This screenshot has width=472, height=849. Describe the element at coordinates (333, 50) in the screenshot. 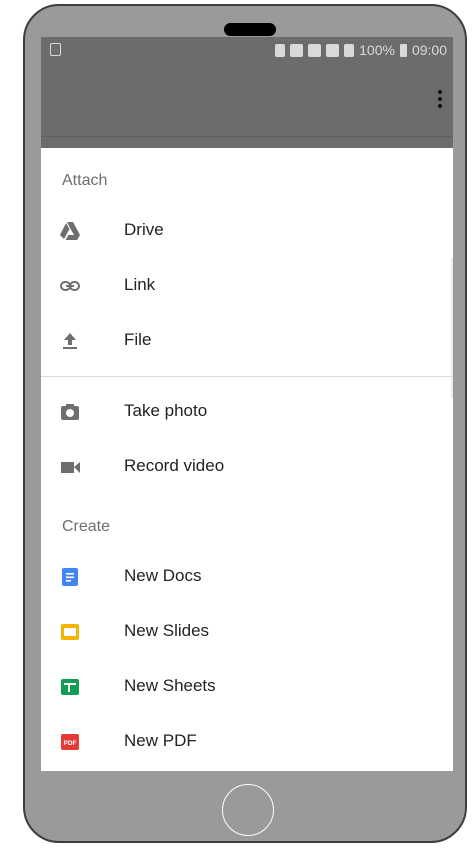

I see `wifi-icon` at that location.